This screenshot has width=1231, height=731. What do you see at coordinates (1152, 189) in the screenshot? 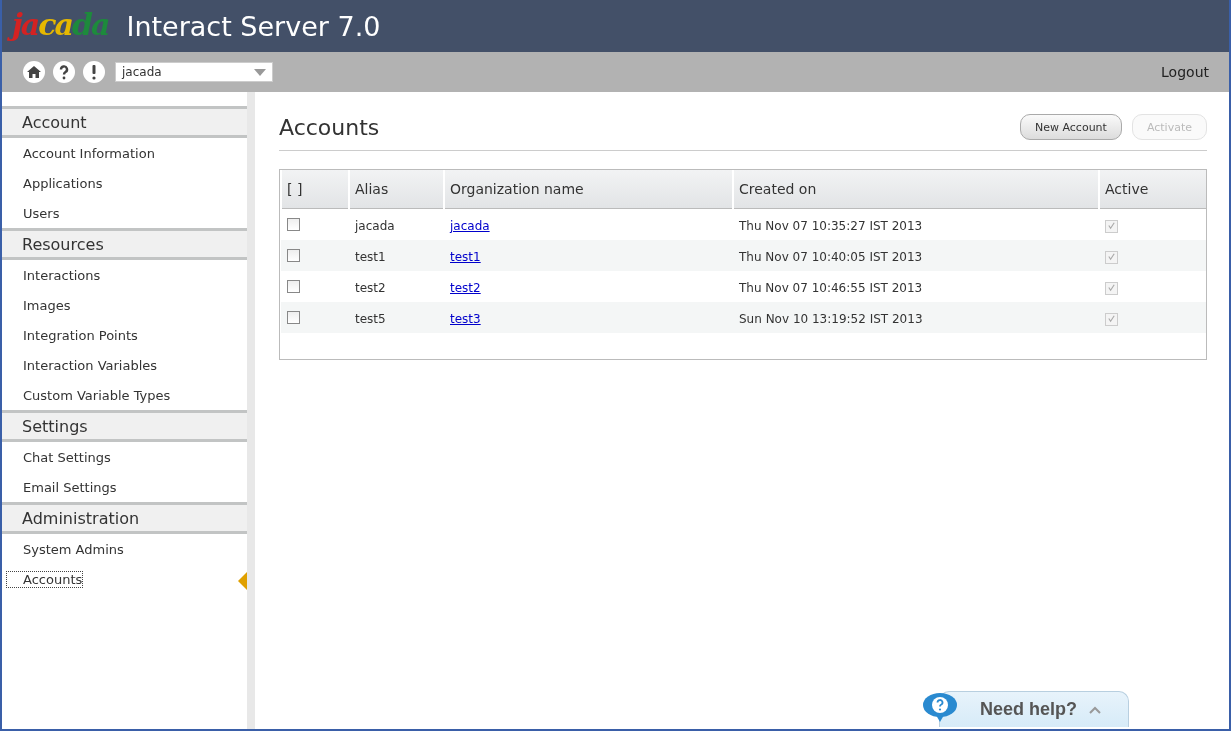
I see `column-header: Active` at bounding box center [1152, 189].